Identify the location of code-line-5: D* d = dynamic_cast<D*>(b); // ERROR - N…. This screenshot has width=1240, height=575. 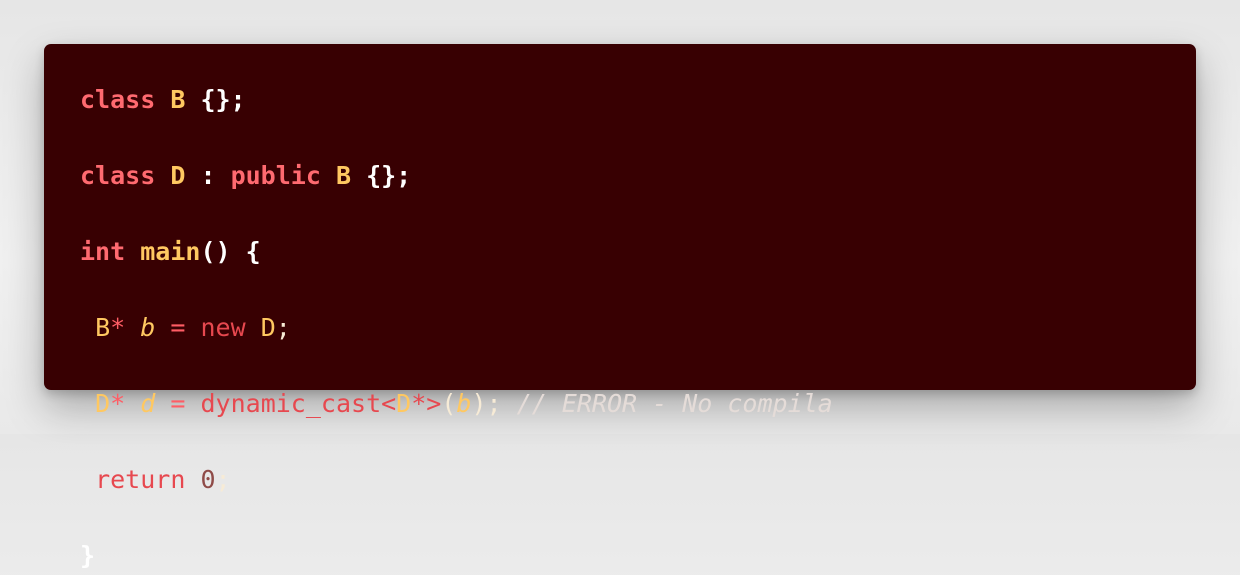
(456, 404).